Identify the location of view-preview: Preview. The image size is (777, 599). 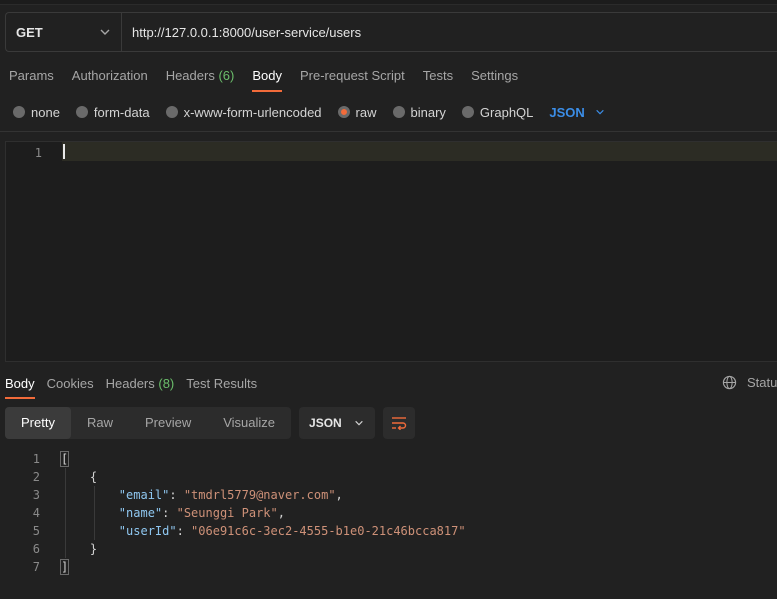
(168, 423).